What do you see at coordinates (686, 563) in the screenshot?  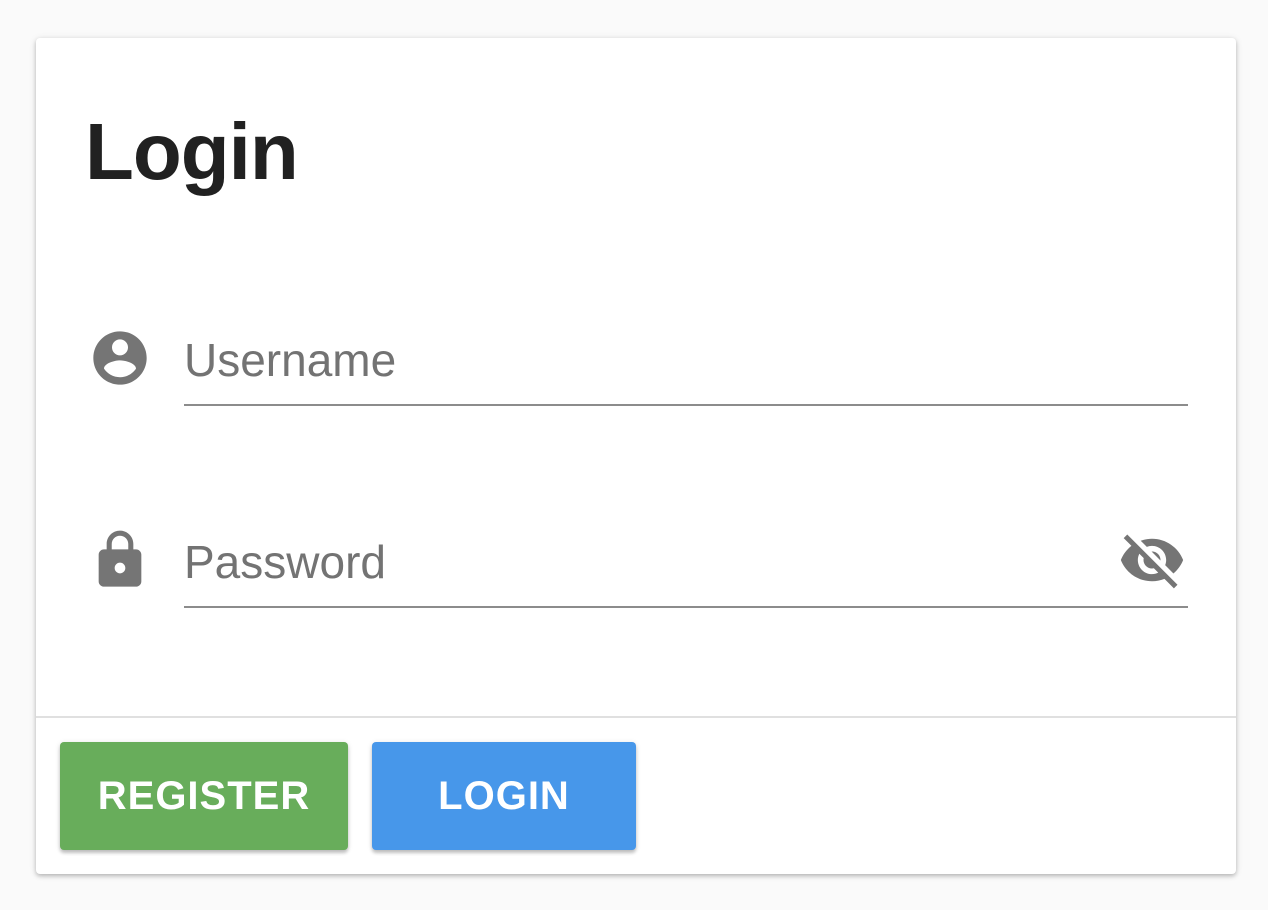 I see `password-input` at bounding box center [686, 563].